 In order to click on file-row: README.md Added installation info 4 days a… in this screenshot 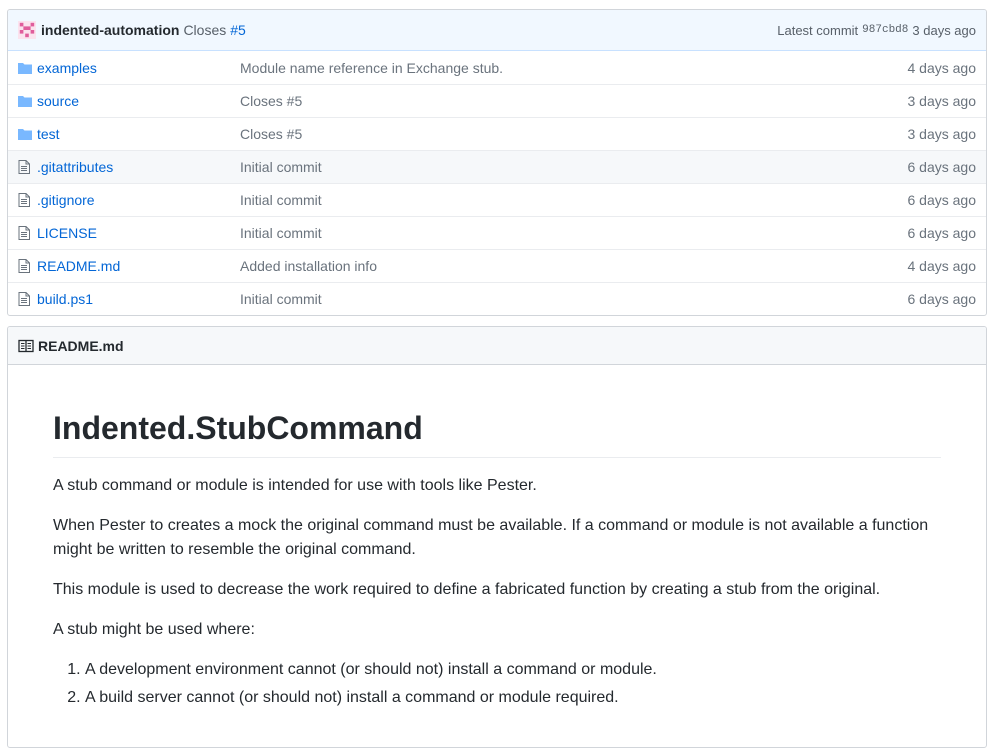, I will do `click(497, 265)`.